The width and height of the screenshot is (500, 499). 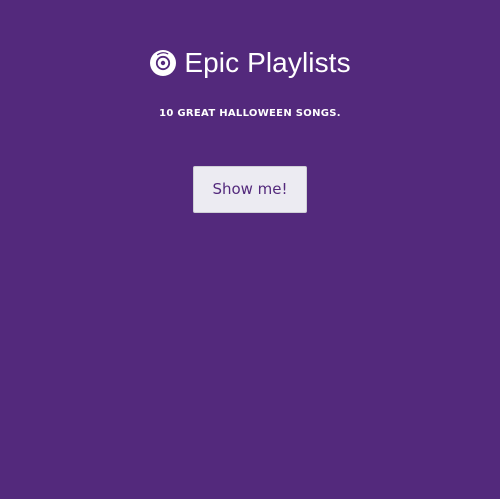 What do you see at coordinates (163, 63) in the screenshot?
I see `vinyl-disc-icon` at bounding box center [163, 63].